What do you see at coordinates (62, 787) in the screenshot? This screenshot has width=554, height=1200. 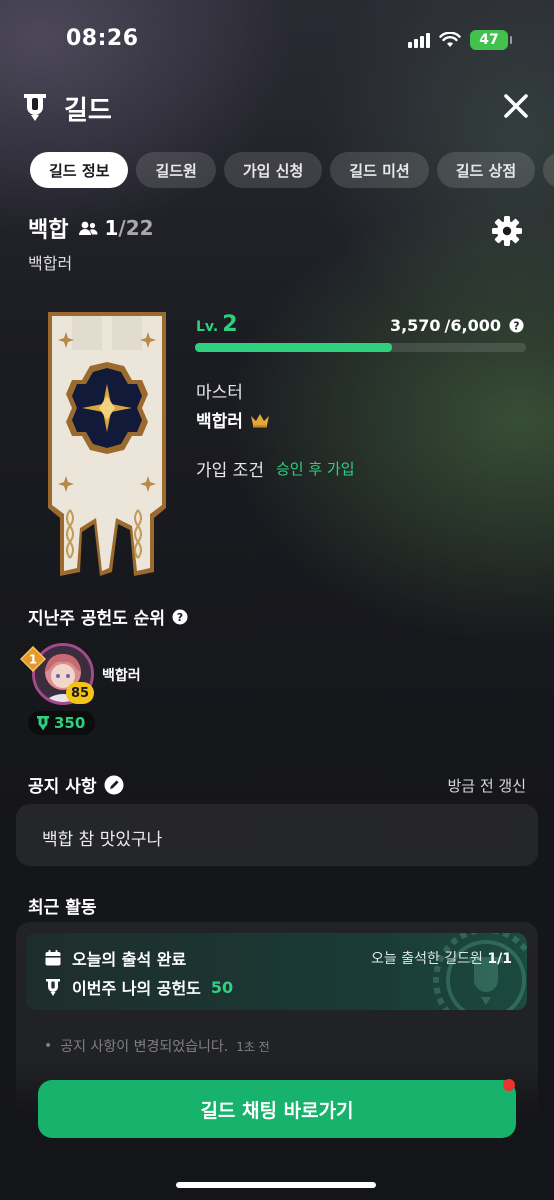 I see `notice-title: 공지 사항` at bounding box center [62, 787].